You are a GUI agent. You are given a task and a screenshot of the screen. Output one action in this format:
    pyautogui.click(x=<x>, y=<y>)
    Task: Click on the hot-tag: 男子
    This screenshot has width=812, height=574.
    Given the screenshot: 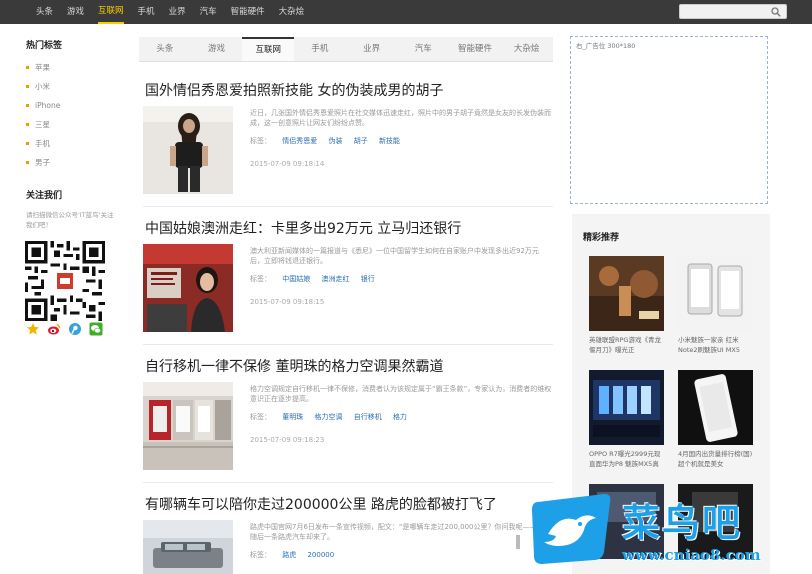 What is the action you would take?
    pyautogui.click(x=43, y=162)
    